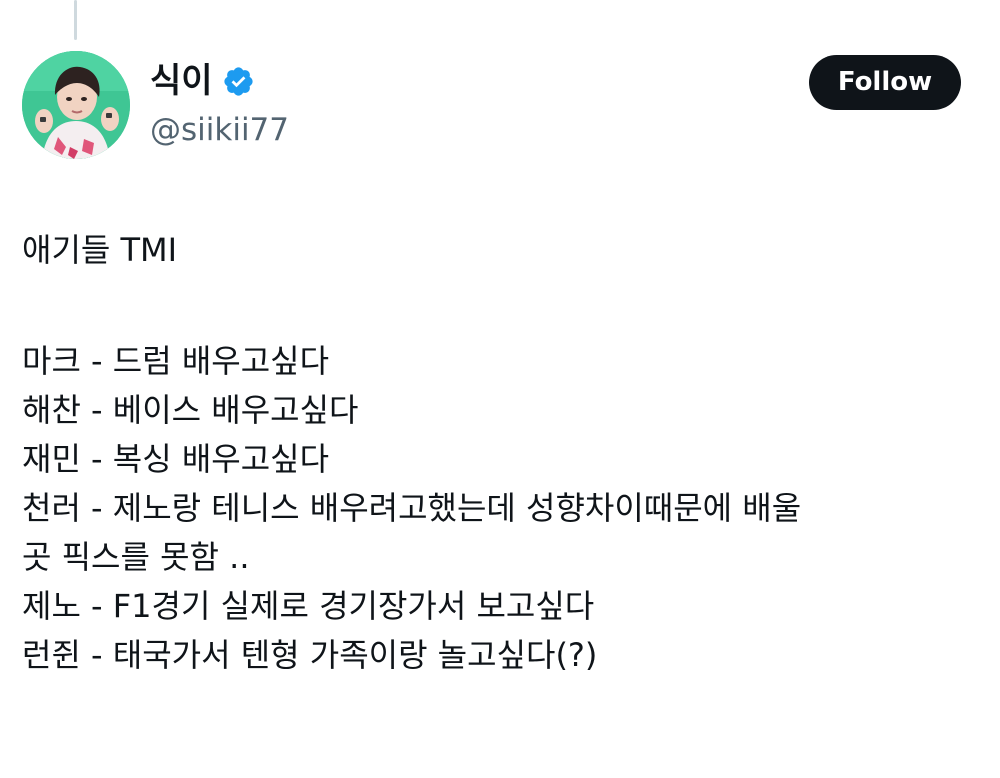  Describe the element at coordinates (181, 81) in the screenshot. I see `author-display-name: 식이` at that location.